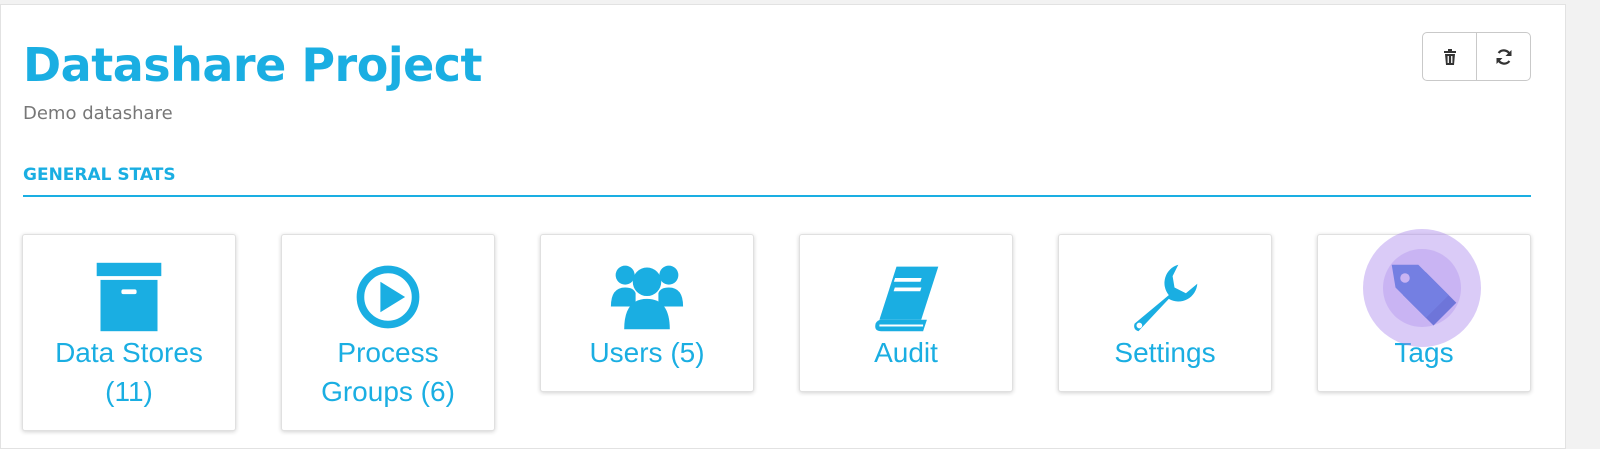 This screenshot has height=449, width=1600. What do you see at coordinates (647, 352) in the screenshot?
I see `tile-label: Users (5)` at bounding box center [647, 352].